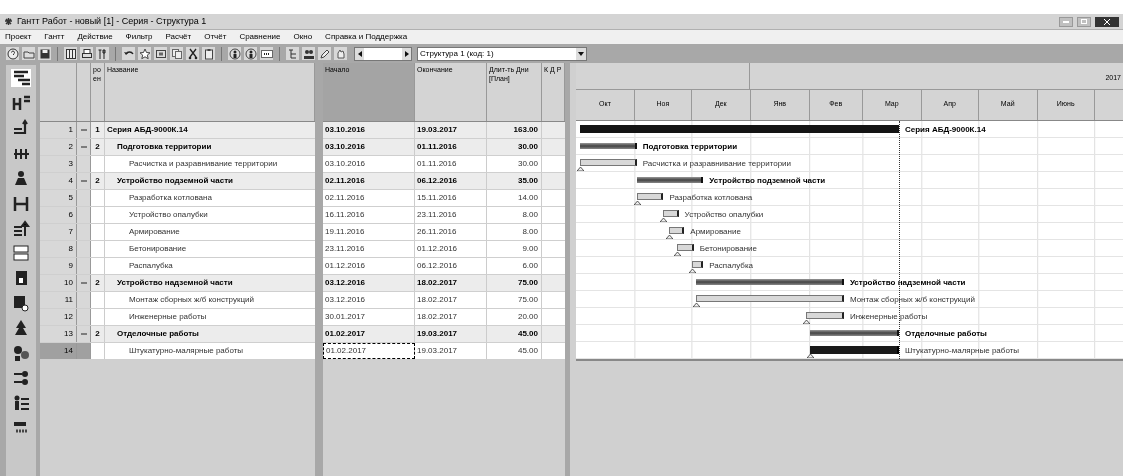  Describe the element at coordinates (1107, 21) in the screenshot. I see `close-button` at that location.